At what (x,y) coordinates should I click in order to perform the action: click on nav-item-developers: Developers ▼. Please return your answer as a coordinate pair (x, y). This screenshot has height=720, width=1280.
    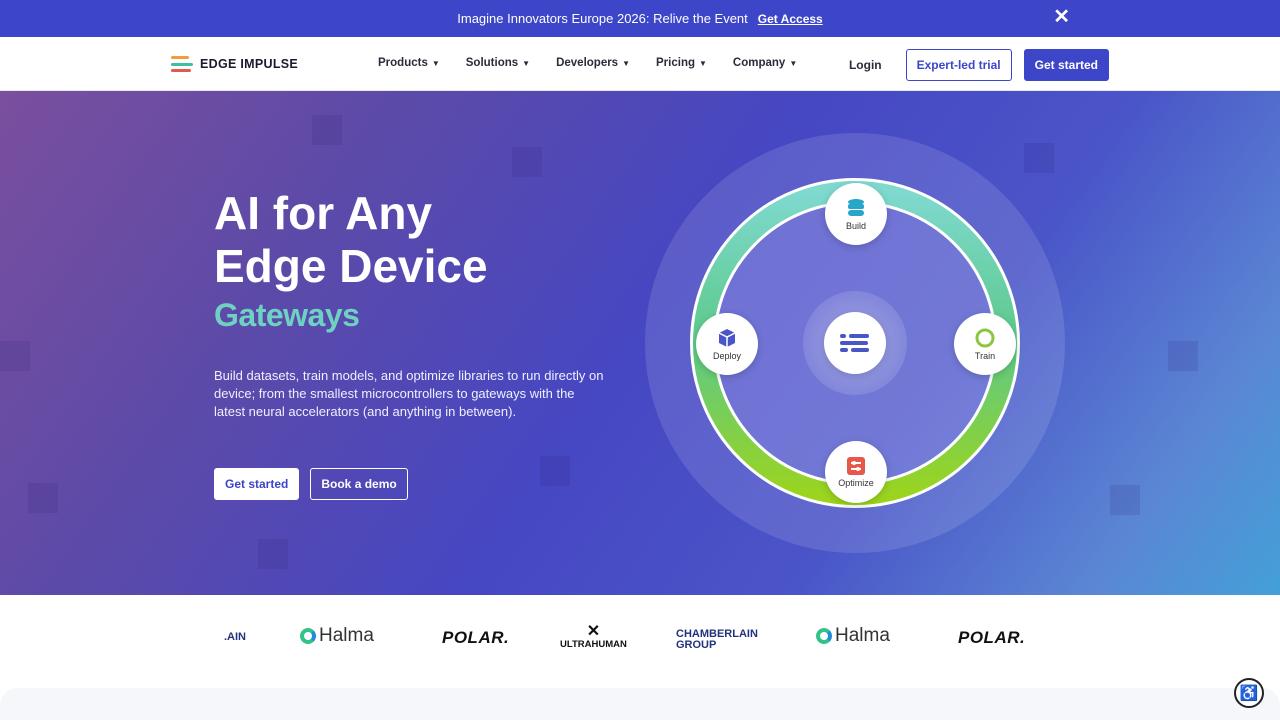
    Looking at the image, I should click on (593, 63).